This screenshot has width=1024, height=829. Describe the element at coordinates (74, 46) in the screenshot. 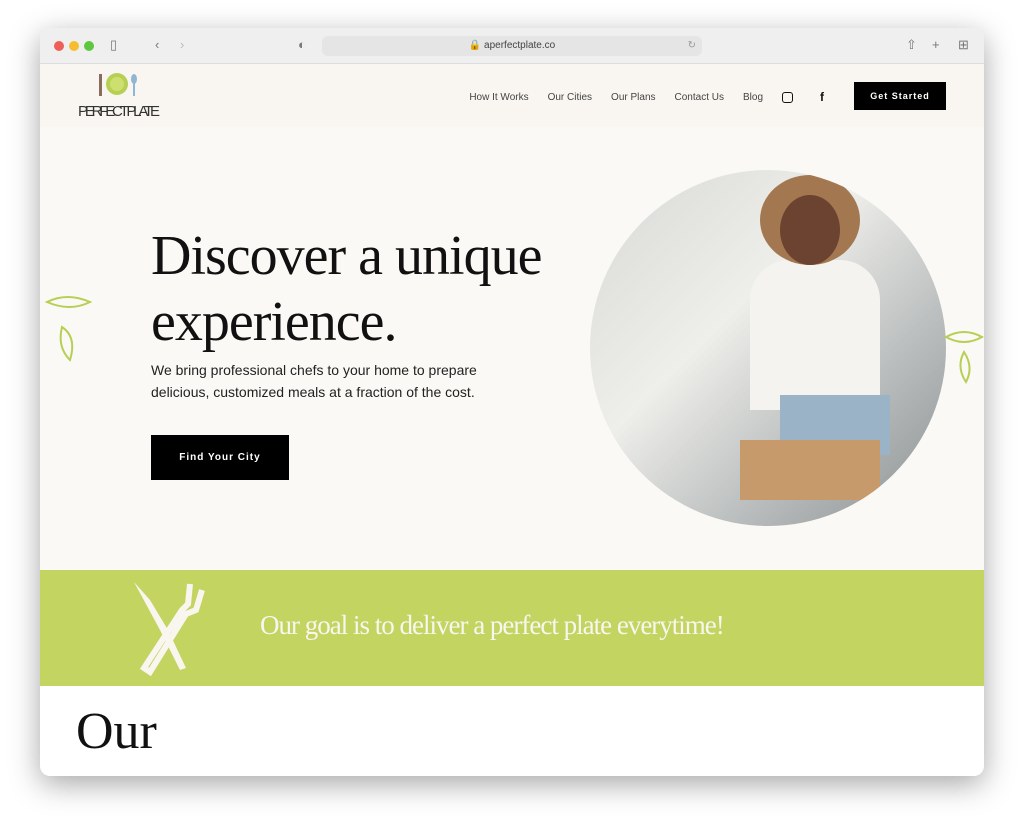

I see `minimize-window-icon` at that location.